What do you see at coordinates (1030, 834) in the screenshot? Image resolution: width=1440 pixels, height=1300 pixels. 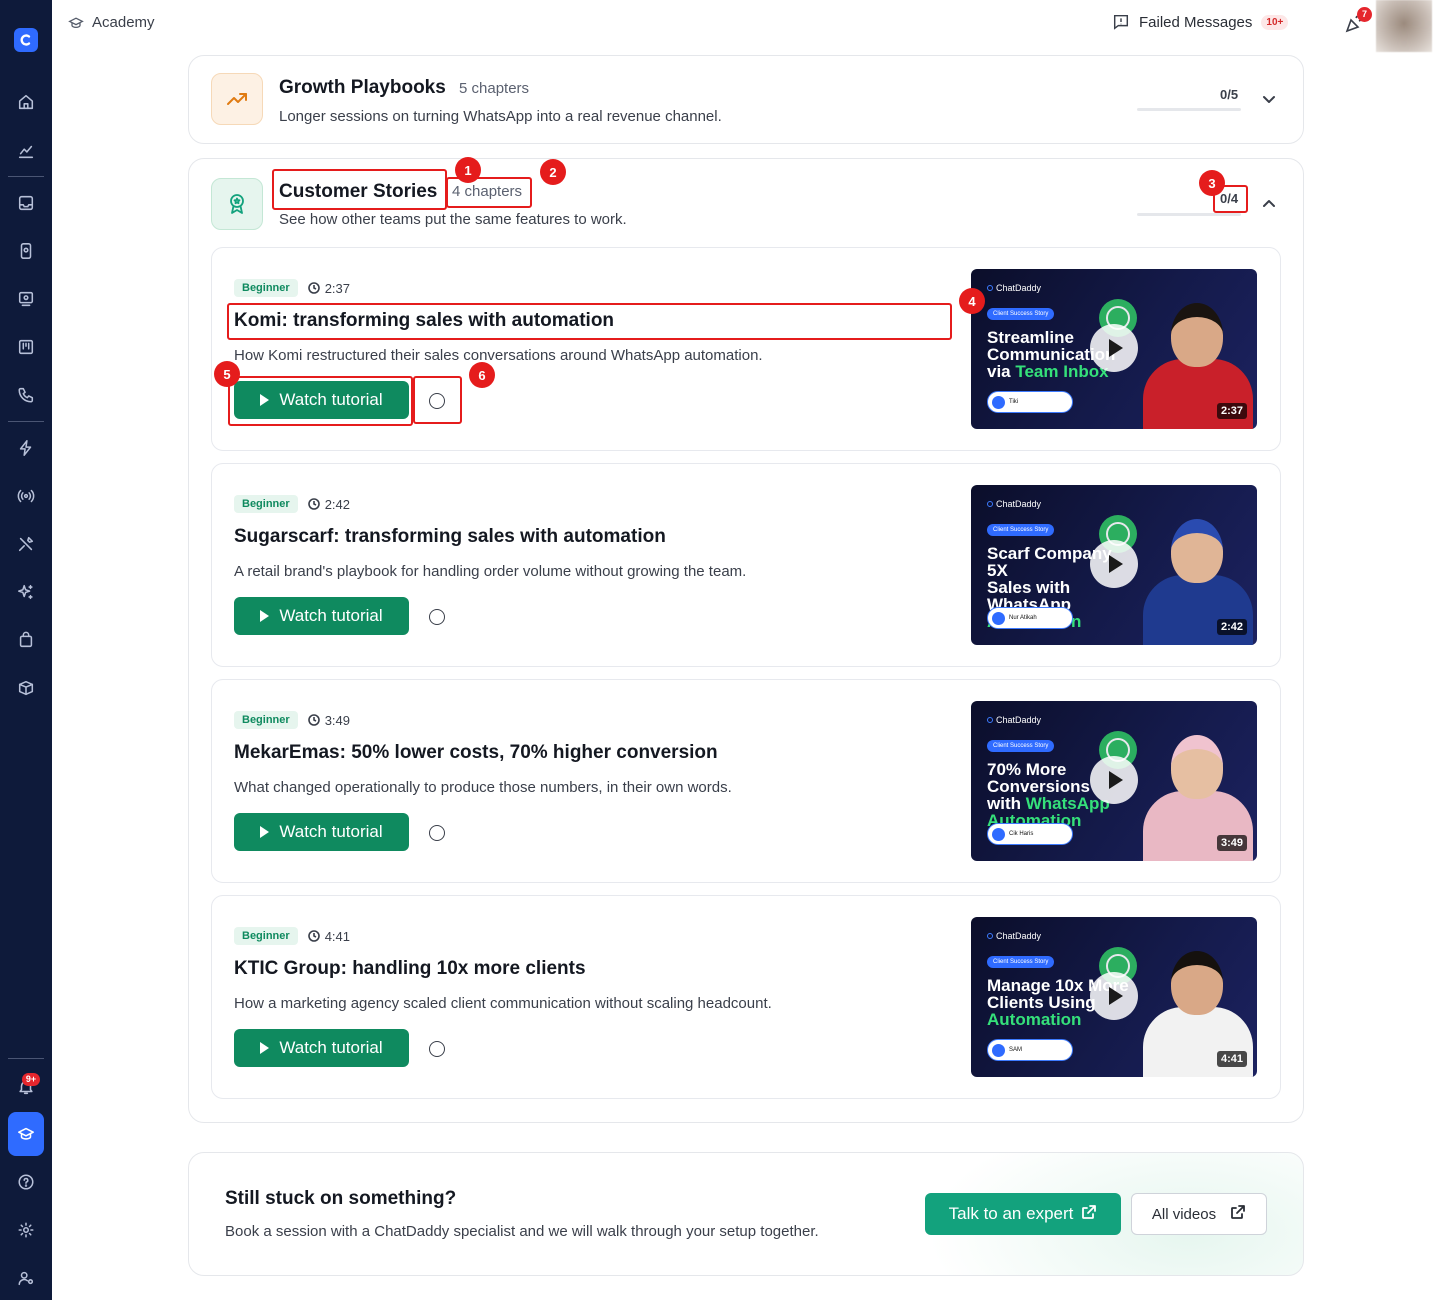 I see `presenter-pill: Cik Haris` at bounding box center [1030, 834].